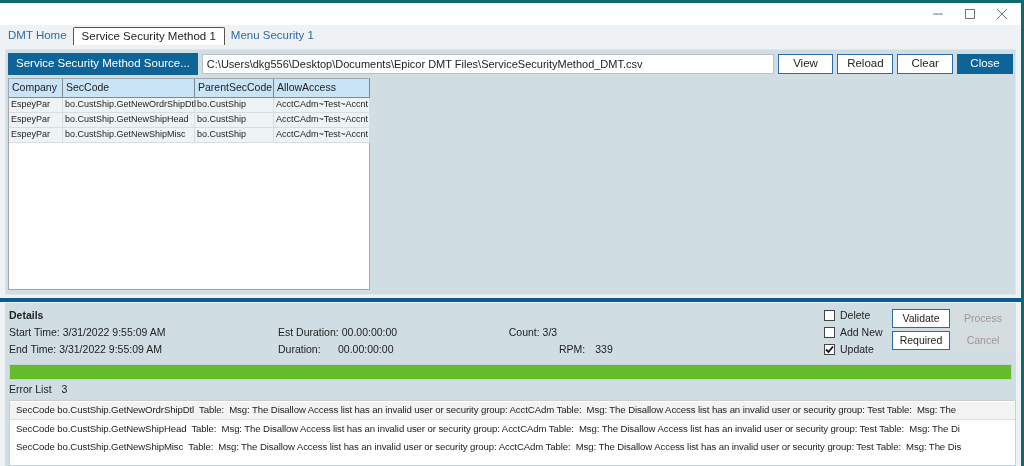 This screenshot has height=466, width=1024. What do you see at coordinates (533, 332) in the screenshot?
I see `count: Count: 3/3` at bounding box center [533, 332].